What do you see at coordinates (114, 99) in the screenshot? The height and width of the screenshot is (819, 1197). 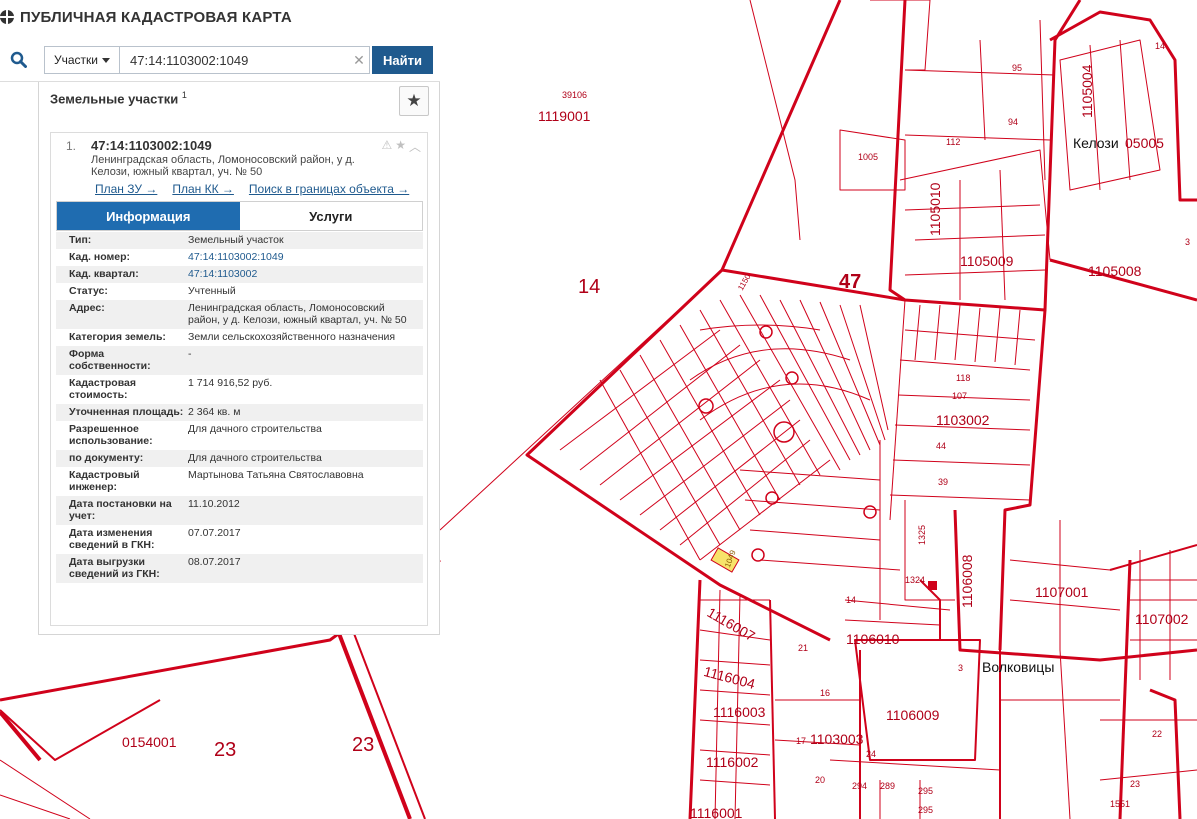 I see `panel-heading-text: Земельные участки` at bounding box center [114, 99].